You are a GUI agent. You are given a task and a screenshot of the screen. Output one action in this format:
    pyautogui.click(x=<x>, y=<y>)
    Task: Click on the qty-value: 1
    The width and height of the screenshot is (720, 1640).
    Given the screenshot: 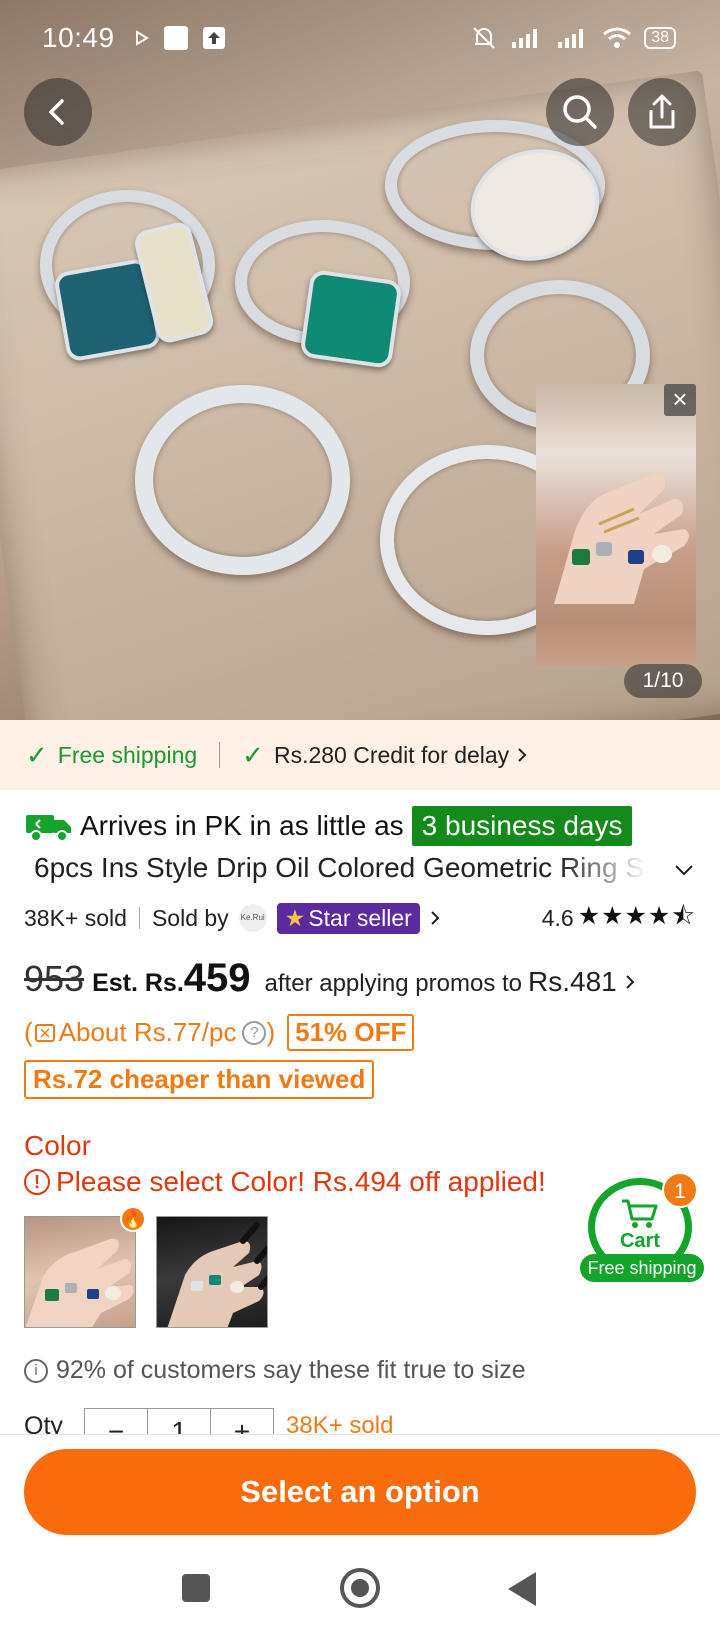 What is the action you would take?
    pyautogui.click(x=179, y=1421)
    